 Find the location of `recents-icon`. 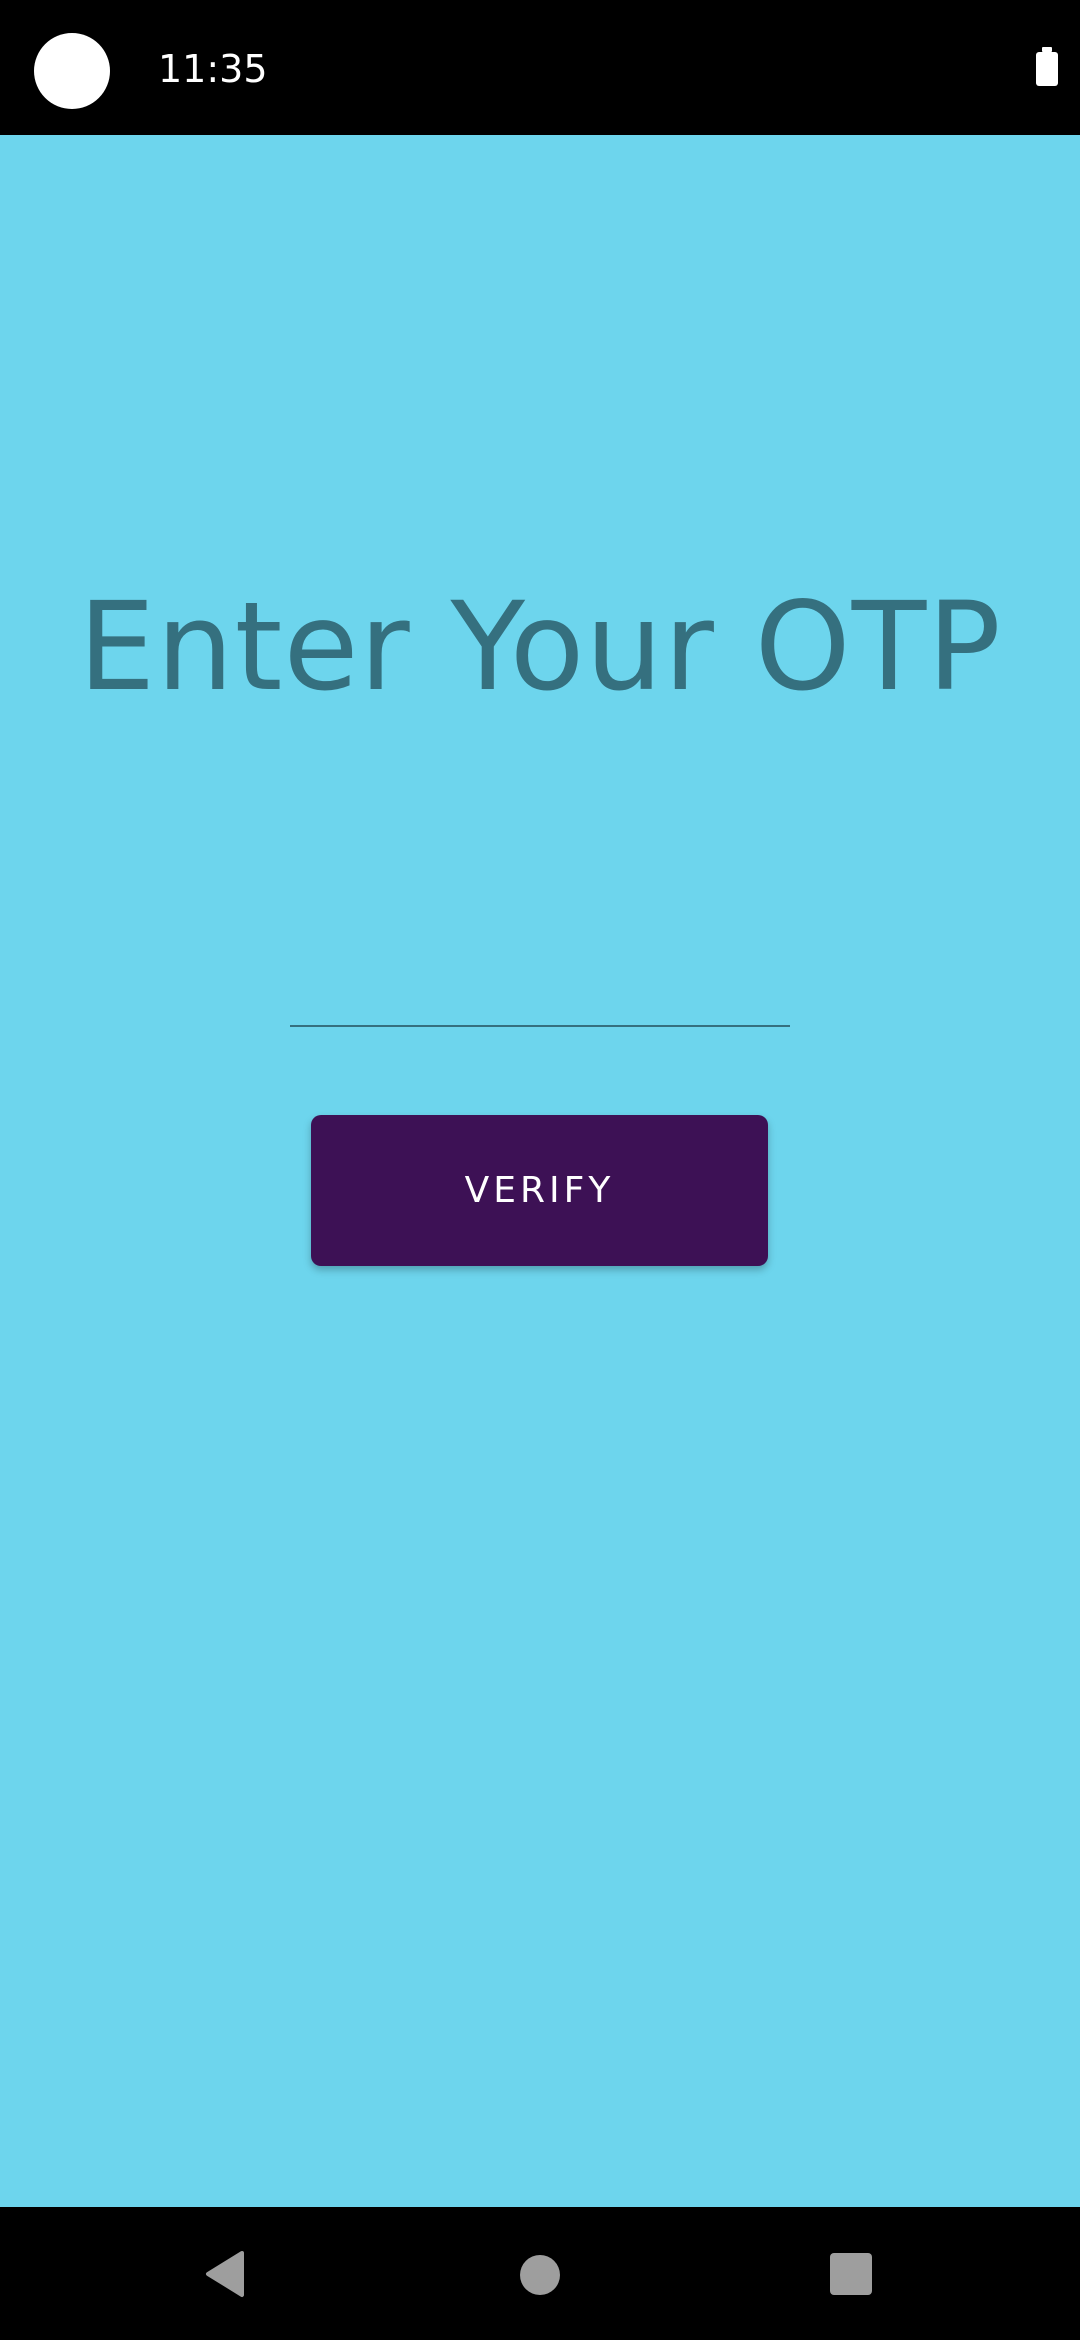

recents-icon is located at coordinates (851, 2274).